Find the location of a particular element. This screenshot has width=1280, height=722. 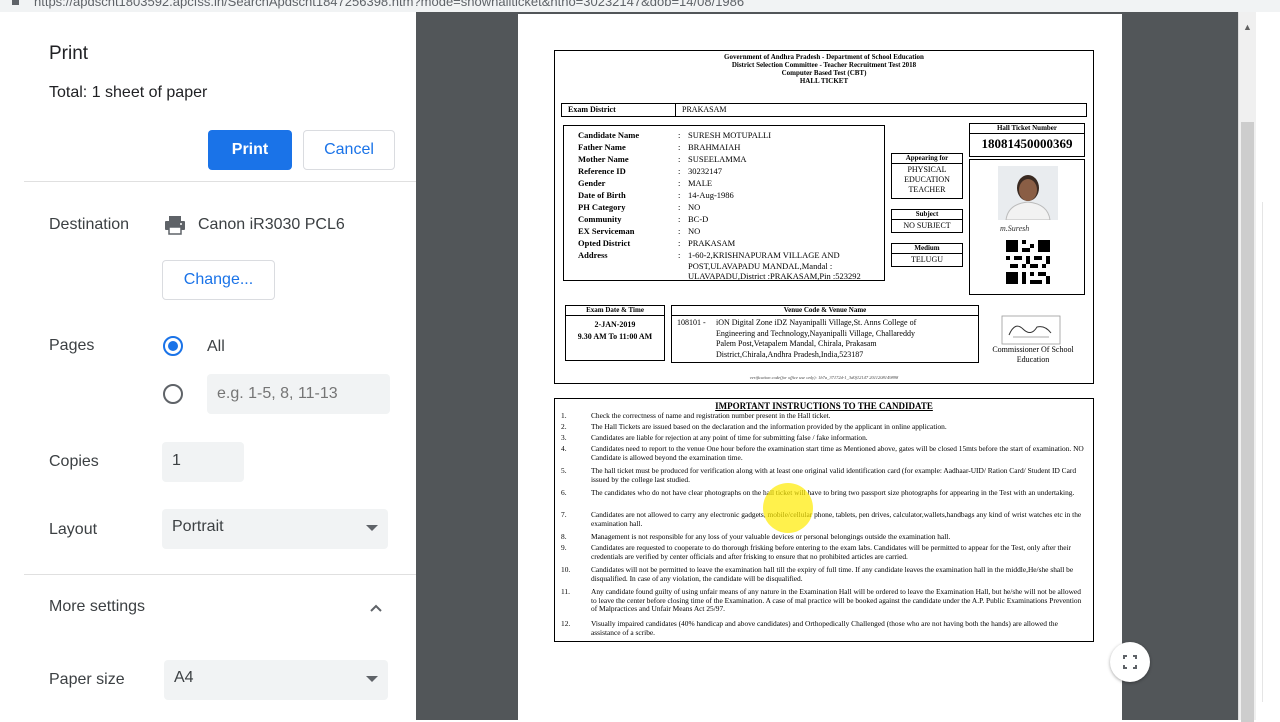

ht-number-value: 18081450000369 is located at coordinates (1027, 143).